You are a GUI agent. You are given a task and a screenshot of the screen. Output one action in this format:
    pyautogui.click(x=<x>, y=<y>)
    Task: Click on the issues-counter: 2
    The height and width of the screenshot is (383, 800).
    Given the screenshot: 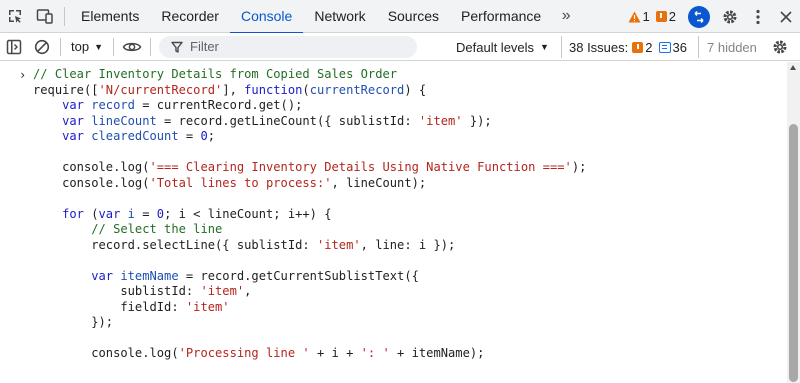 What is the action you would take?
    pyautogui.click(x=665, y=16)
    